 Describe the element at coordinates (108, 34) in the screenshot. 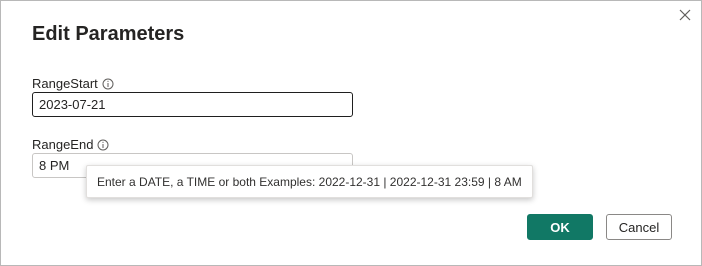

I see `dialog-title: Edit Parameters` at that location.